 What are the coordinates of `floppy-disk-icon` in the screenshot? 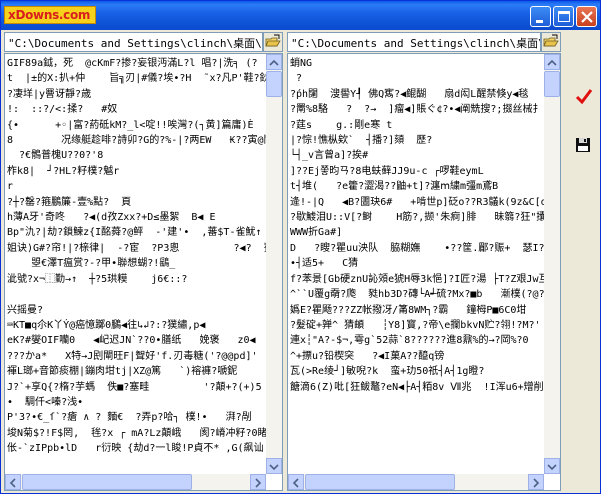 It's located at (583, 145).